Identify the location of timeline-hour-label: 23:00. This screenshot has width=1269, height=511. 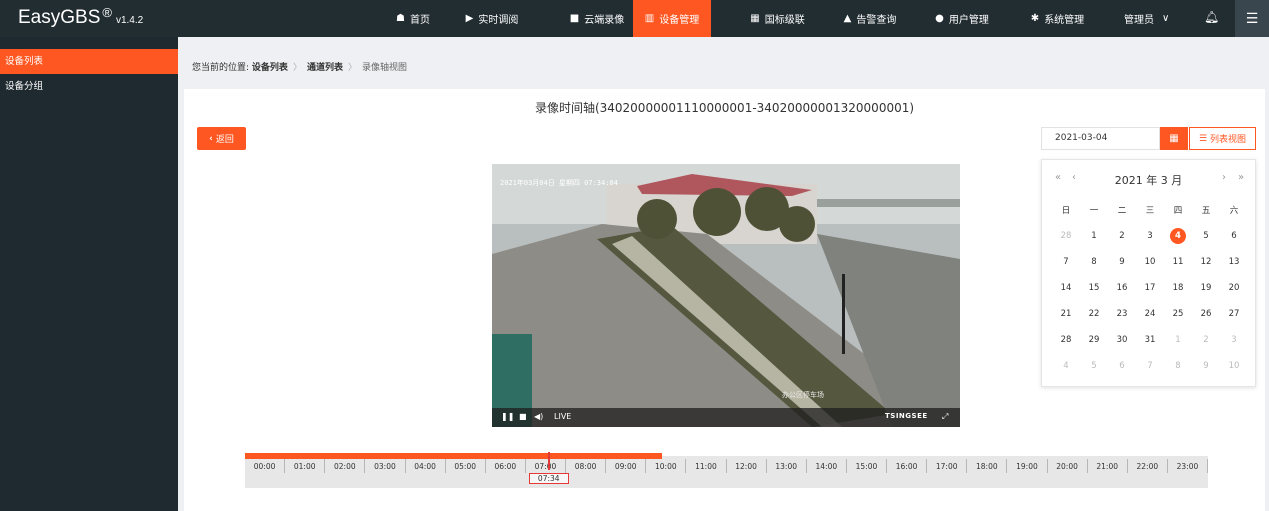
(1188, 466).